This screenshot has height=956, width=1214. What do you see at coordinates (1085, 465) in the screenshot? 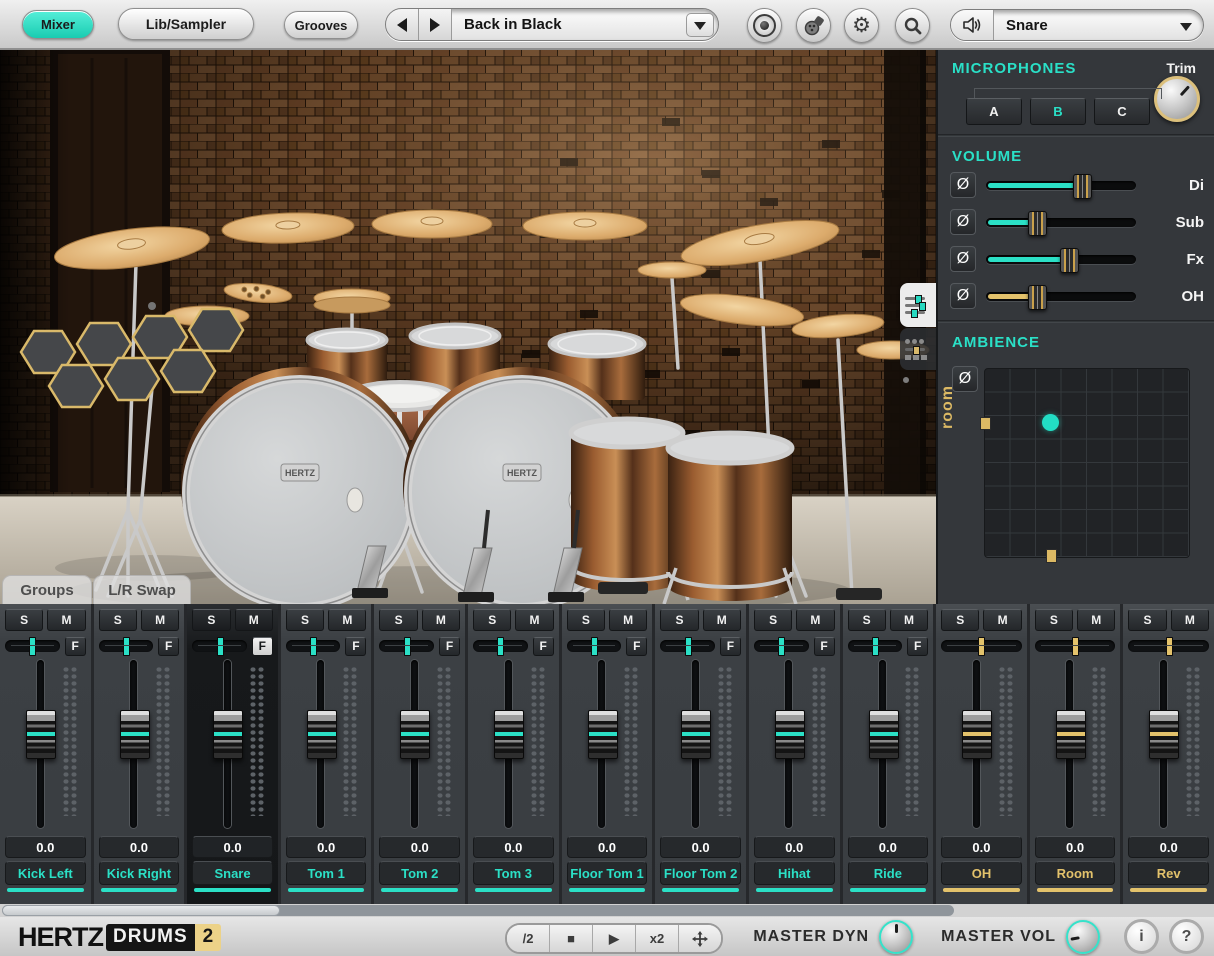
I see `ambience-xy-pad` at bounding box center [1085, 465].